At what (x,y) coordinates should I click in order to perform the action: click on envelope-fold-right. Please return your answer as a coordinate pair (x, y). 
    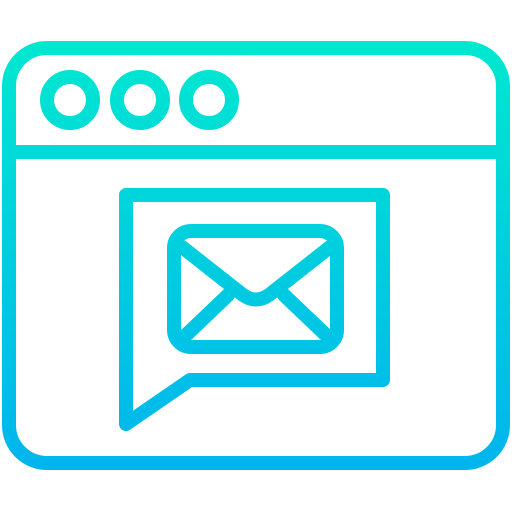
    Looking at the image, I should click on (306, 316).